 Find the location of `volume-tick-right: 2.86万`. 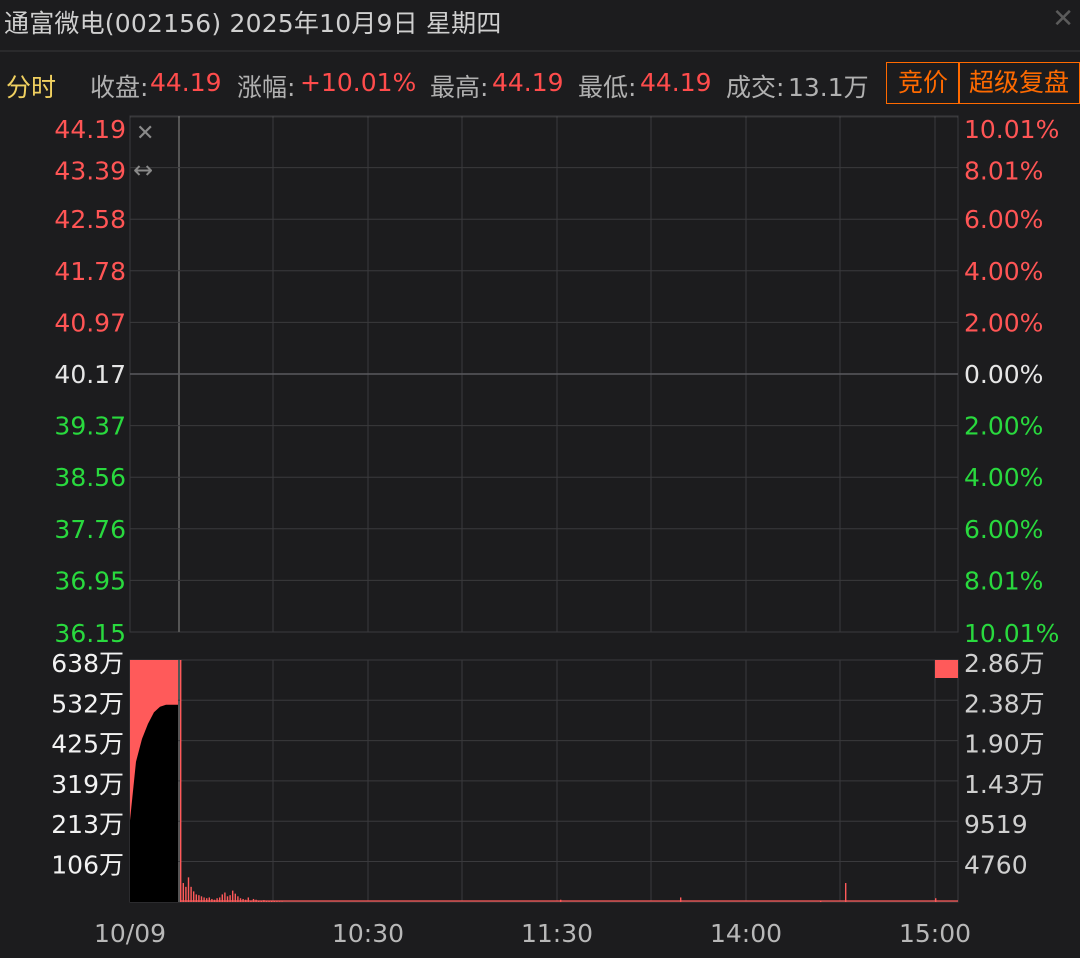

volume-tick-right: 2.86万 is located at coordinates (1004, 663).